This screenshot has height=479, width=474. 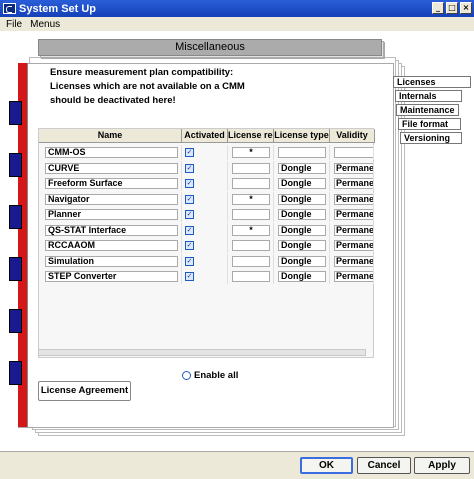 What do you see at coordinates (206, 245) in the screenshot?
I see `table-row: RCCAAOM ✓ Dongle Permanent` at bounding box center [206, 245].